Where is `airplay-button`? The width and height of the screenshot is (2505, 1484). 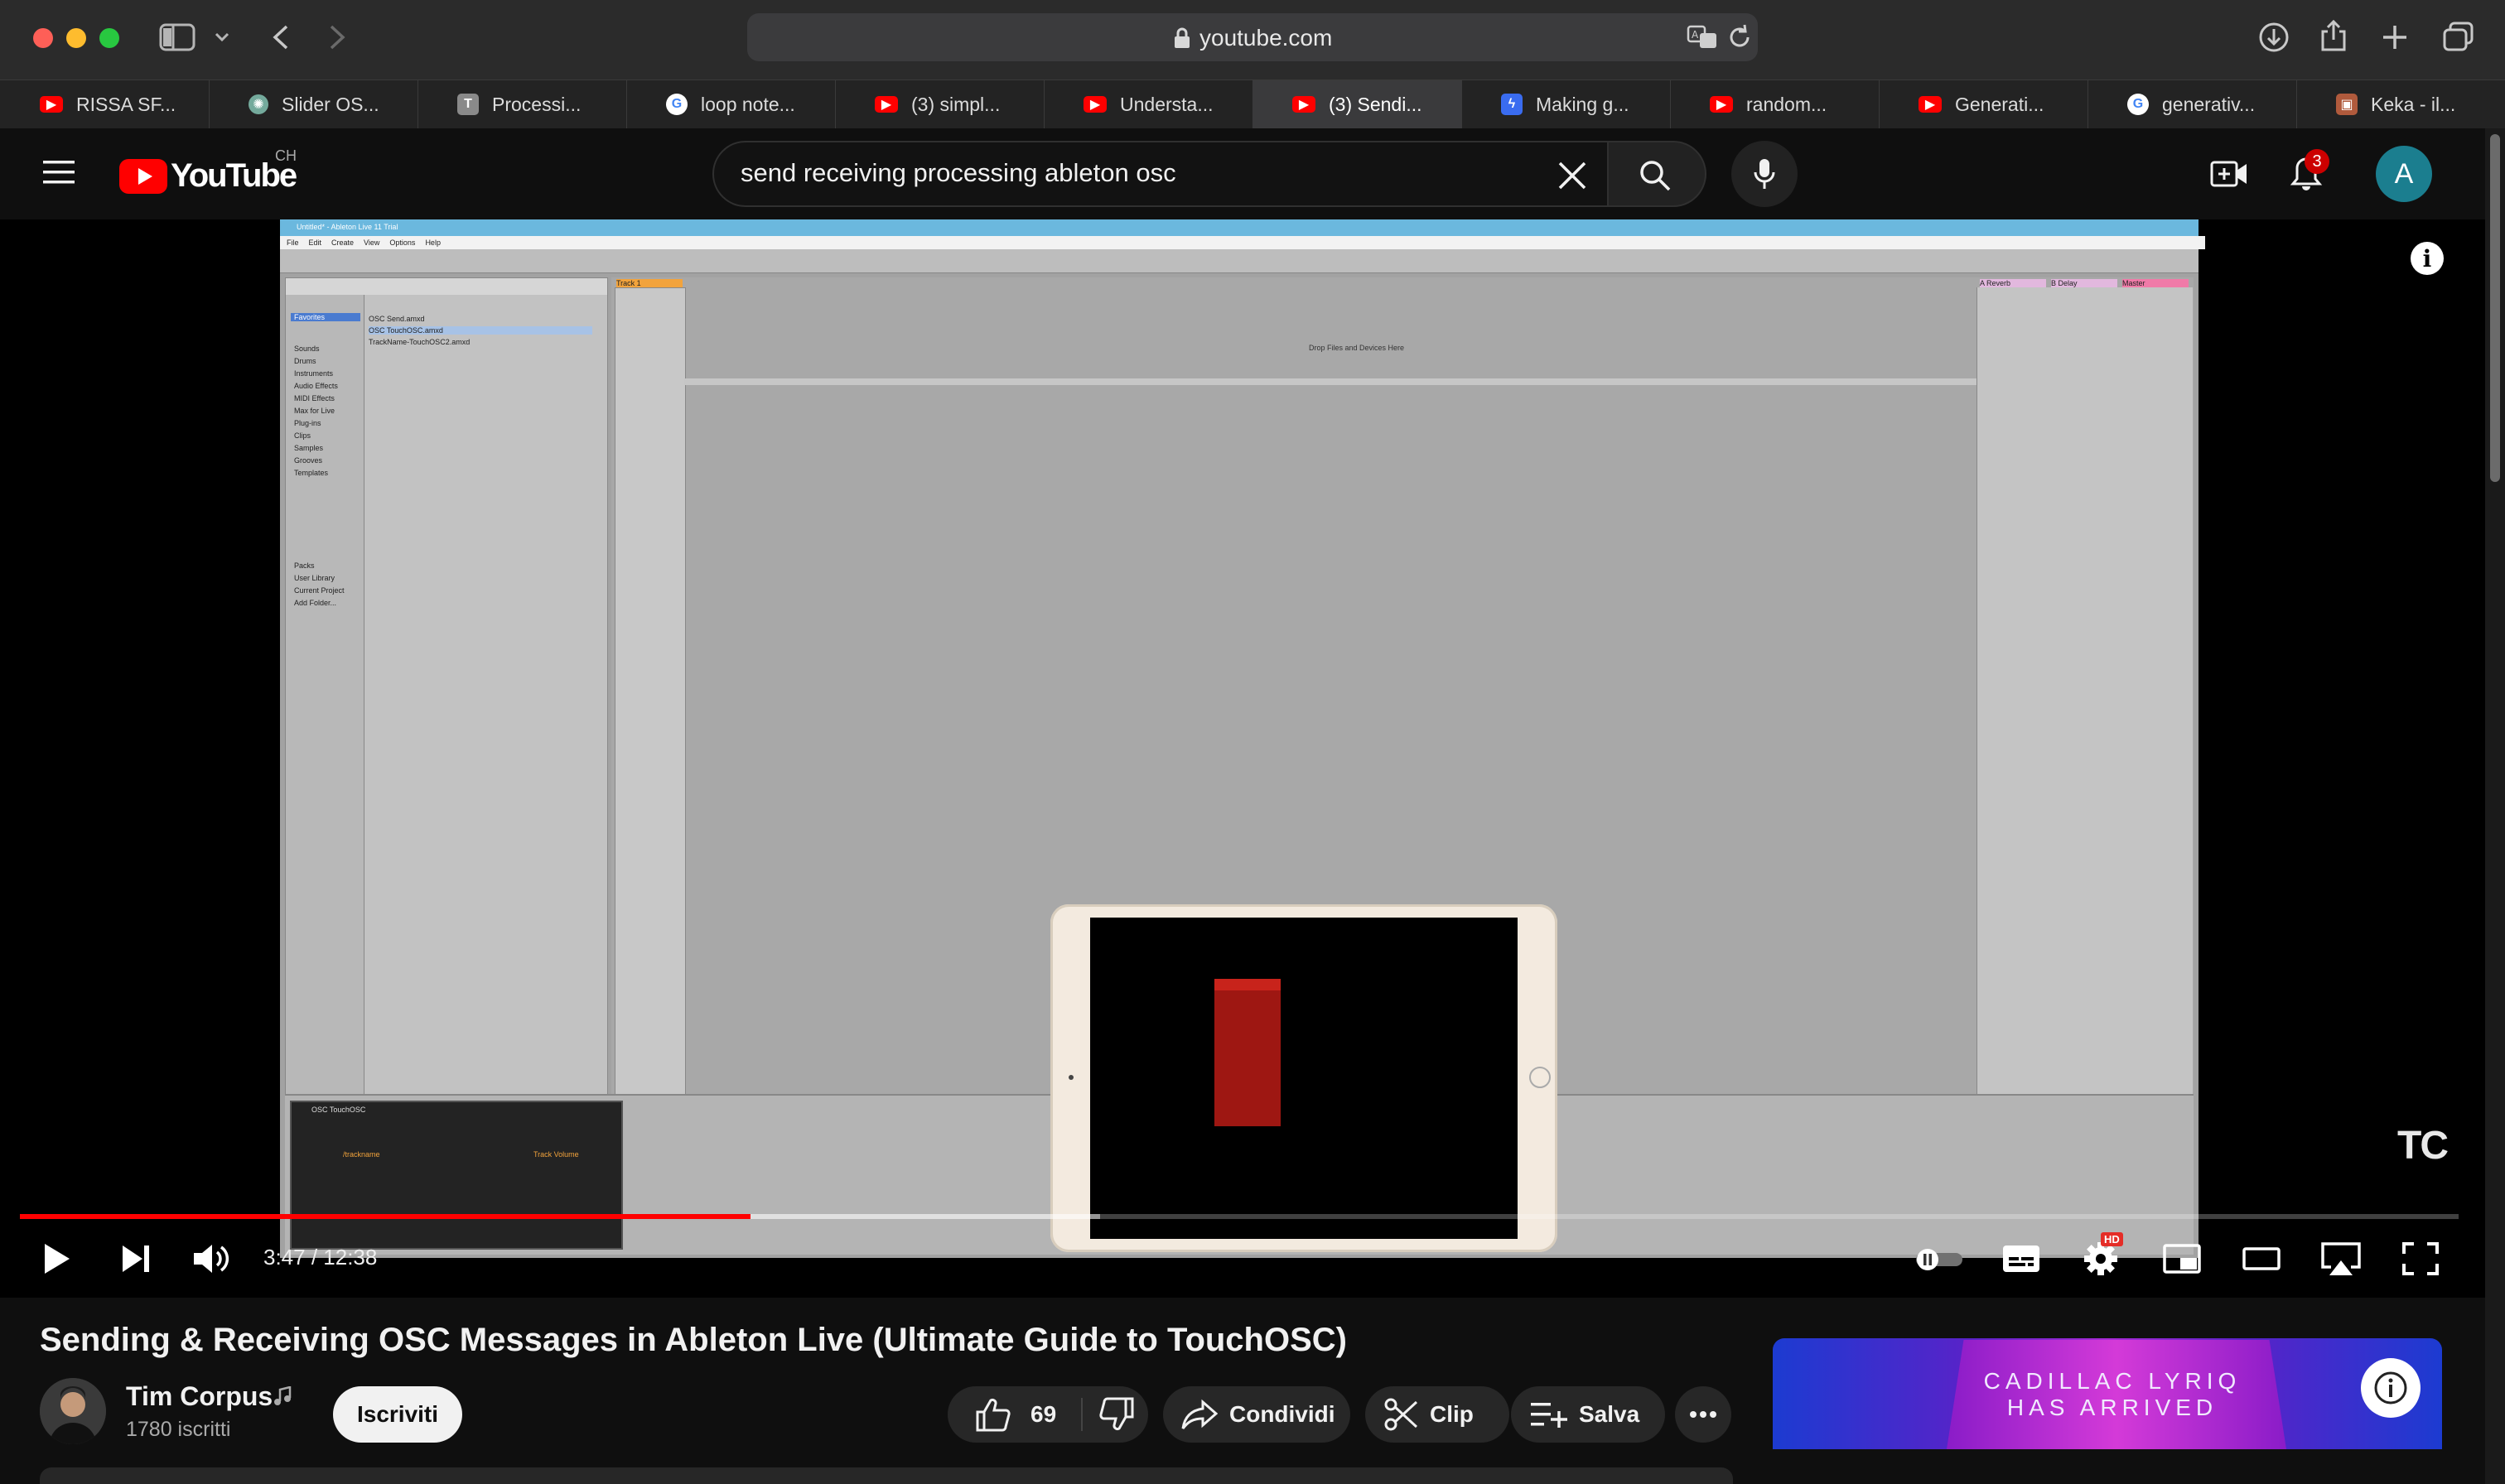 airplay-button is located at coordinates (2341, 1259).